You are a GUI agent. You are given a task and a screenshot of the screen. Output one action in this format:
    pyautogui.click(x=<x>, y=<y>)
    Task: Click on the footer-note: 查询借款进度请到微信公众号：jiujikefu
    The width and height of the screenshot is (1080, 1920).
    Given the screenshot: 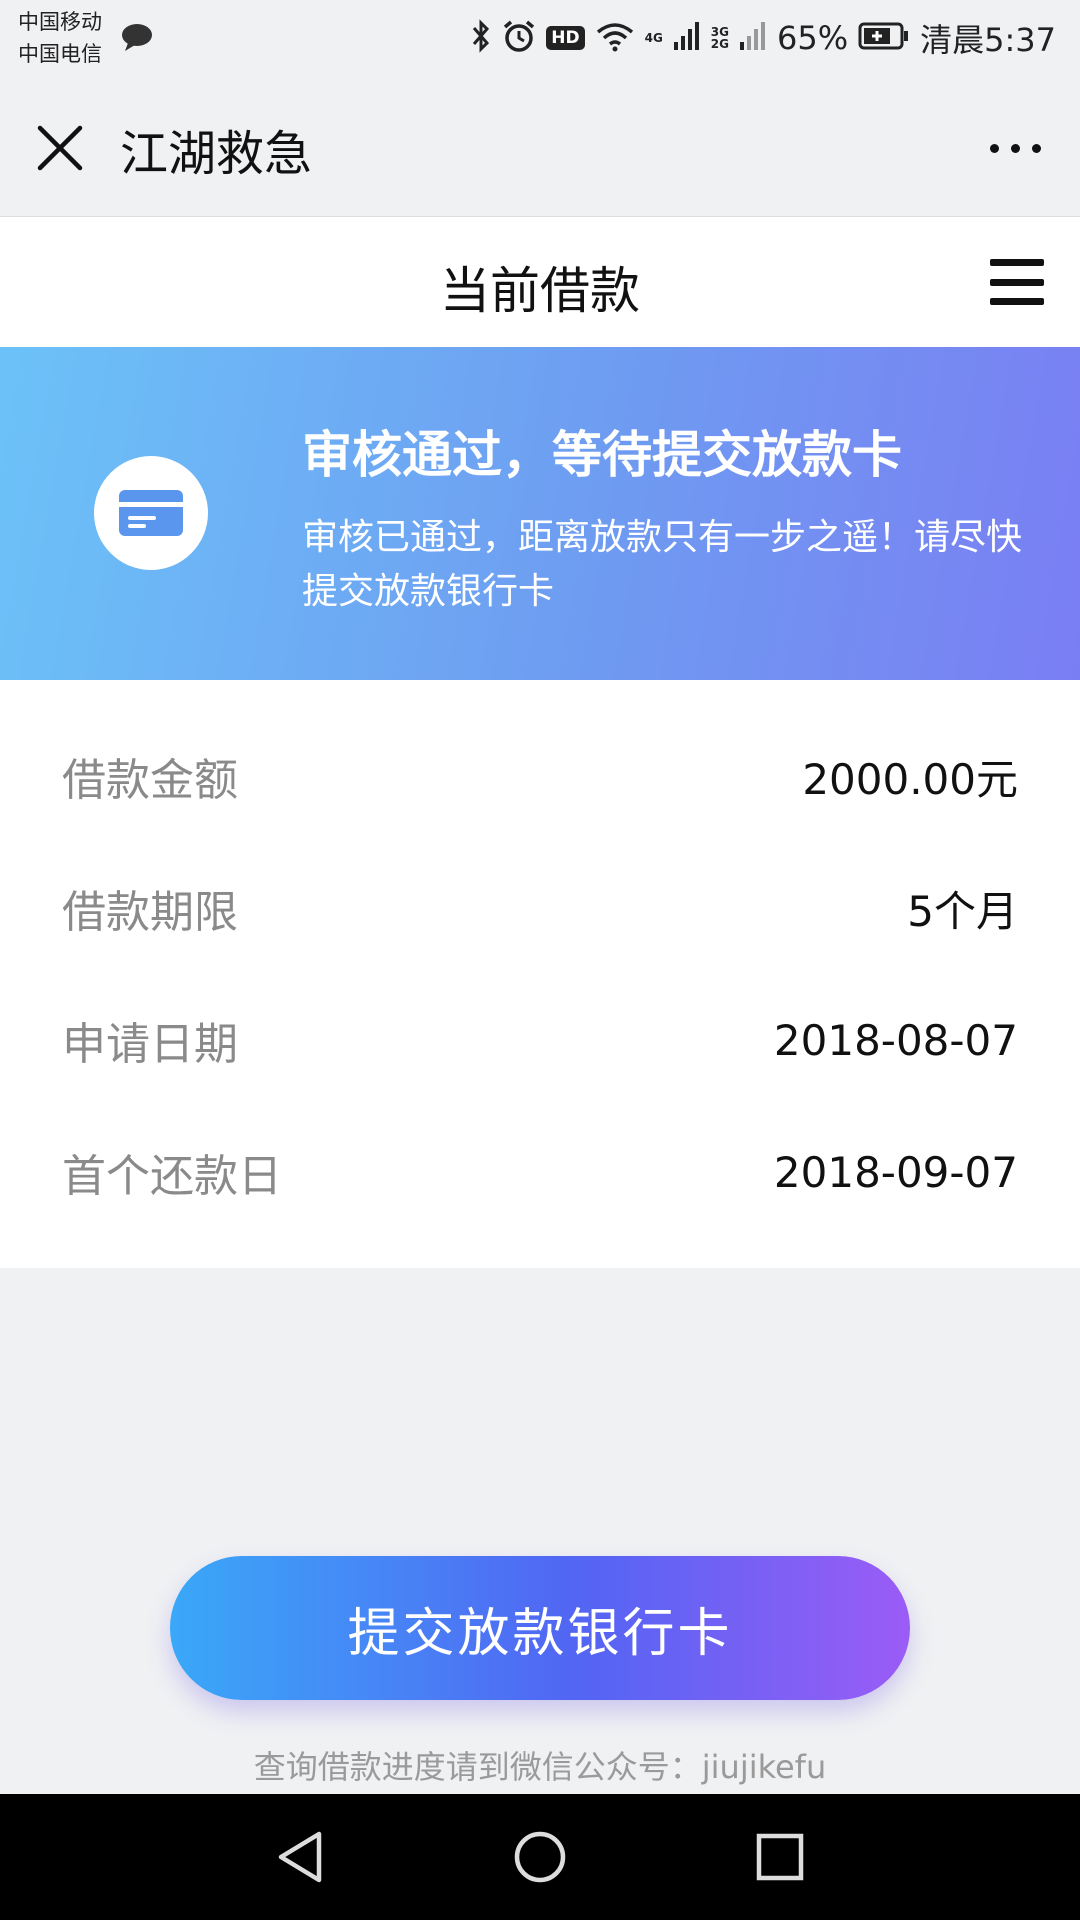 What is the action you would take?
    pyautogui.click(x=540, y=1767)
    